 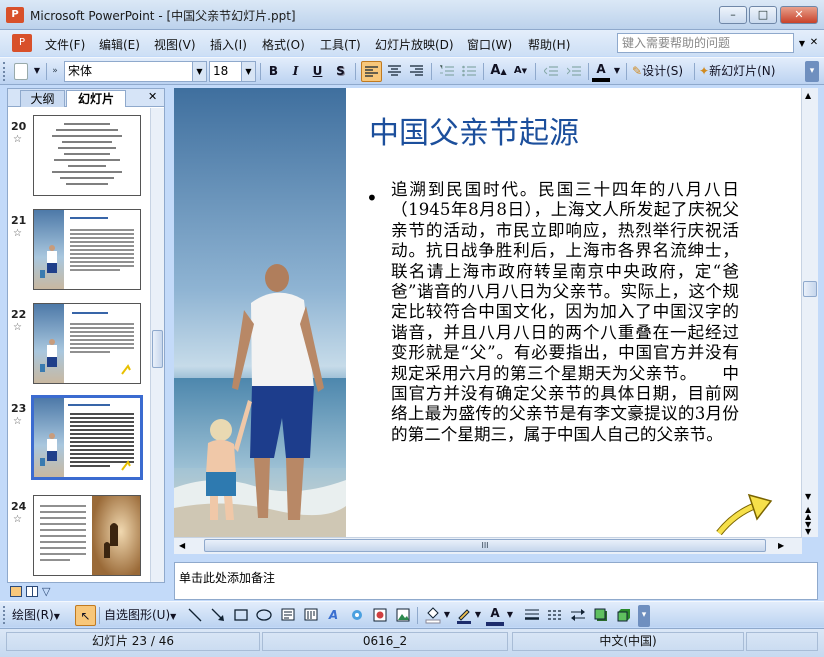 What do you see at coordinates (737, 71) in the screenshot?
I see `new-slide-button: ✦新幻灯片(N)` at bounding box center [737, 71].